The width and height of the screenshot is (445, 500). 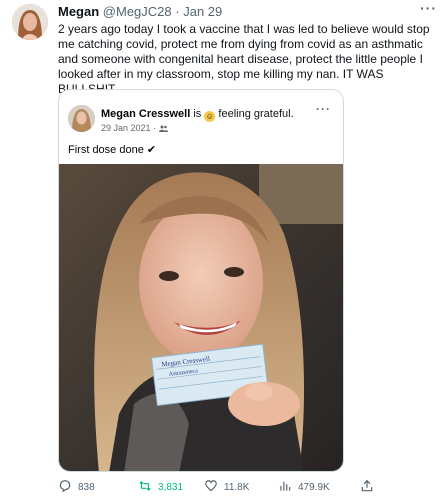 What do you see at coordinates (65, 487) in the screenshot?
I see `reply-icon` at bounding box center [65, 487].